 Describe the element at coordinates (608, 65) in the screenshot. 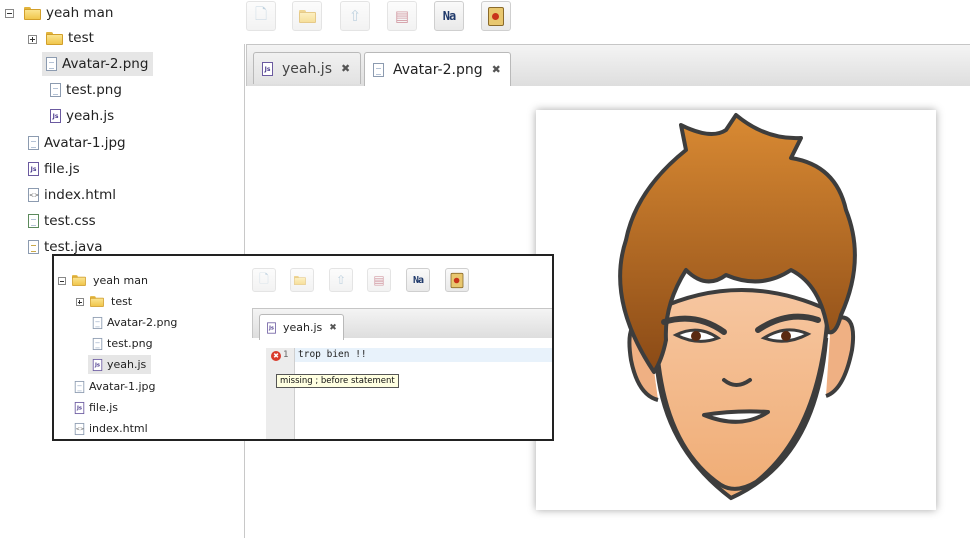

I see `editor-tabbar: yeah.js ✖ Avatar-2.png ✖` at that location.